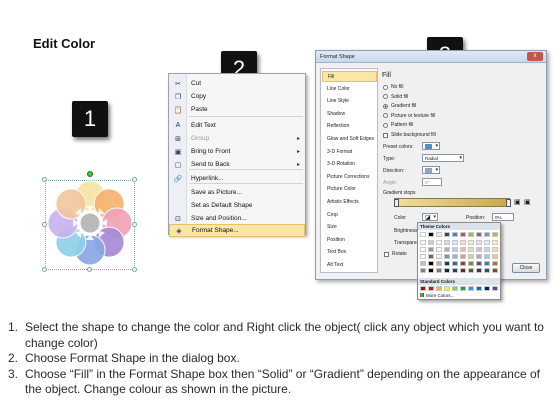 This screenshot has width=560, height=420. What do you see at coordinates (349, 202) in the screenshot?
I see `nav-item-artistic-effects: Artistic Effects` at bounding box center [349, 202].